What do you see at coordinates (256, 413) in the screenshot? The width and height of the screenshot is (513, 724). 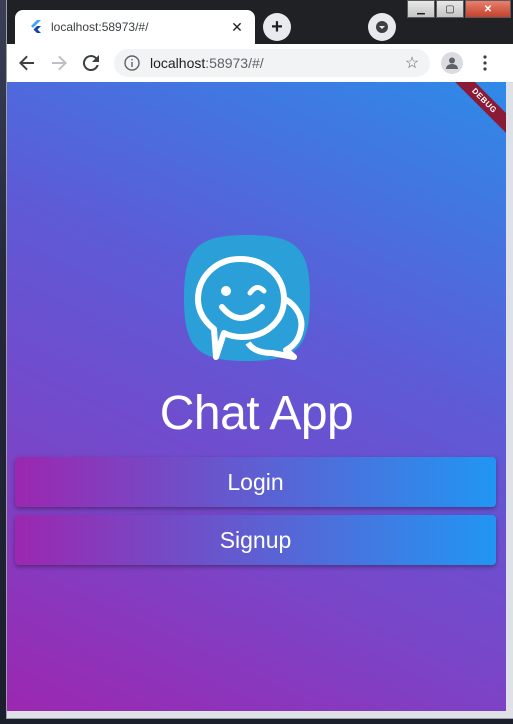 I see `app-title: Chat App` at bounding box center [256, 413].